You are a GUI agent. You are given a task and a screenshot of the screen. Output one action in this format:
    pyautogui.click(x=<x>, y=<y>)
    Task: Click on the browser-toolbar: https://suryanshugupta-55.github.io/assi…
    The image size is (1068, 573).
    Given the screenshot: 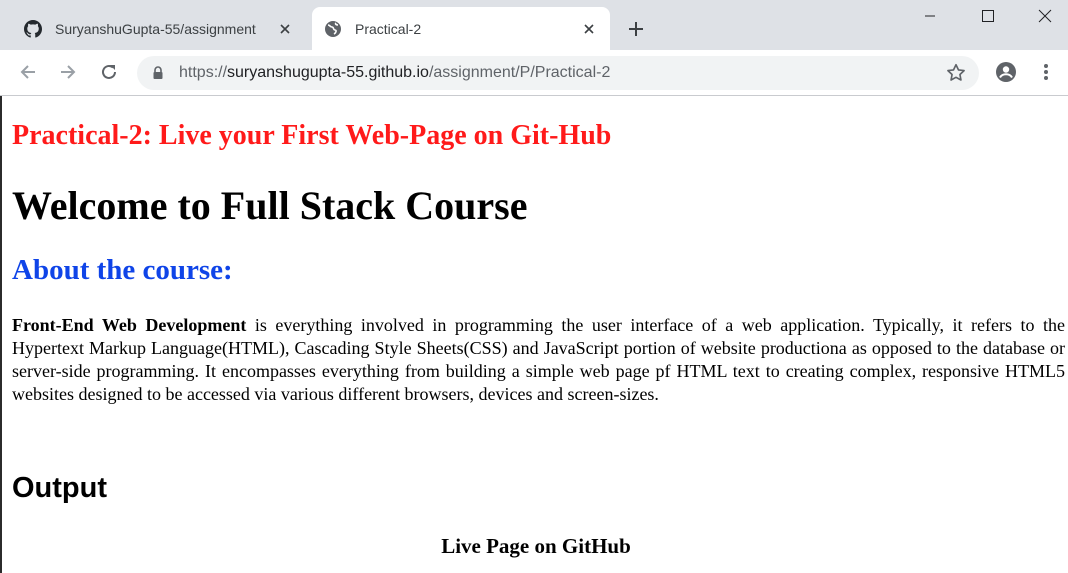 What is the action you would take?
    pyautogui.click(x=534, y=73)
    